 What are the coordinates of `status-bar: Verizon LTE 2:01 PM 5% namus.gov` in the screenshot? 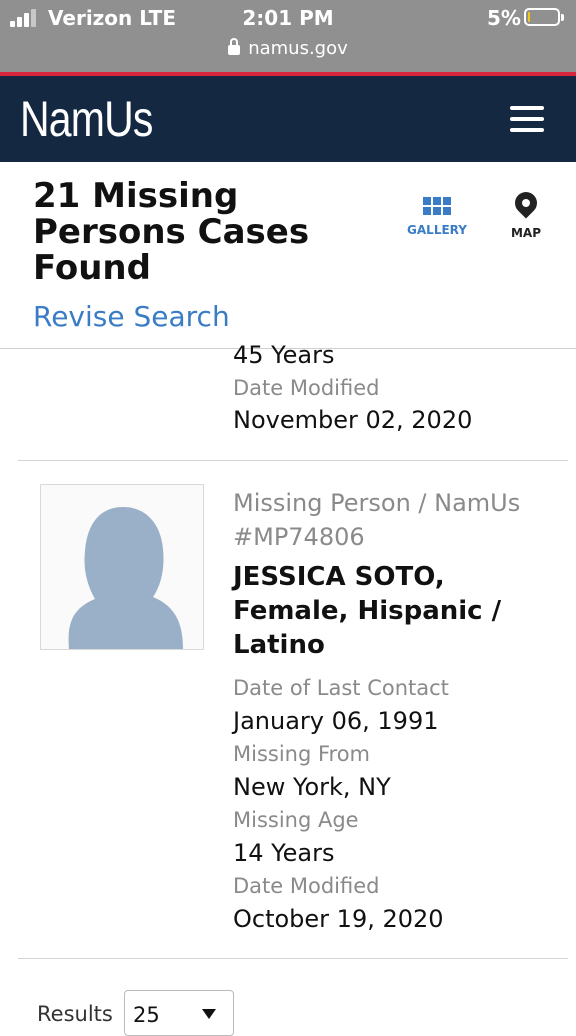 It's located at (288, 36).